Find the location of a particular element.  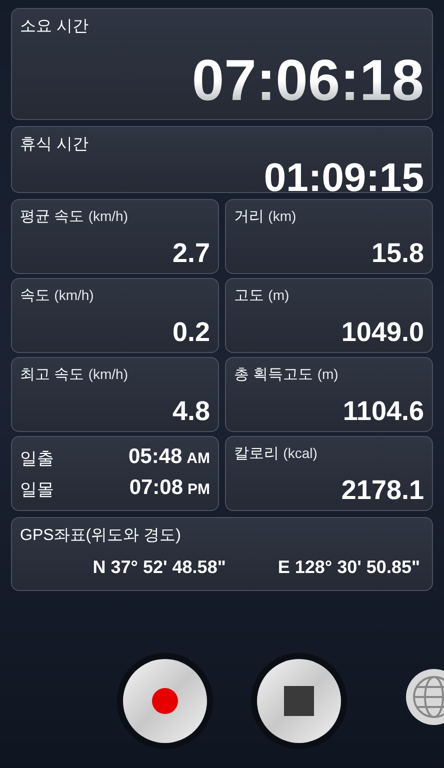

stat-value: 0.2 is located at coordinates (191, 332).